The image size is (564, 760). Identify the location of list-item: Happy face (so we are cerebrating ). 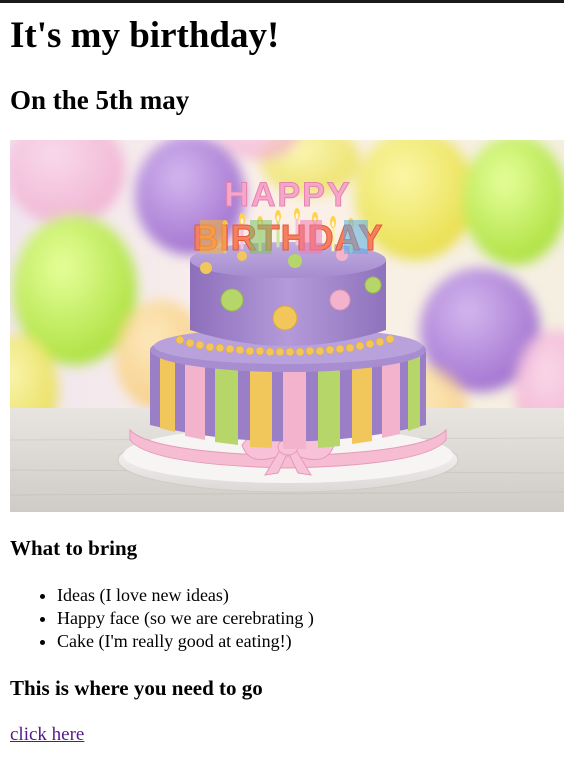
(185, 618).